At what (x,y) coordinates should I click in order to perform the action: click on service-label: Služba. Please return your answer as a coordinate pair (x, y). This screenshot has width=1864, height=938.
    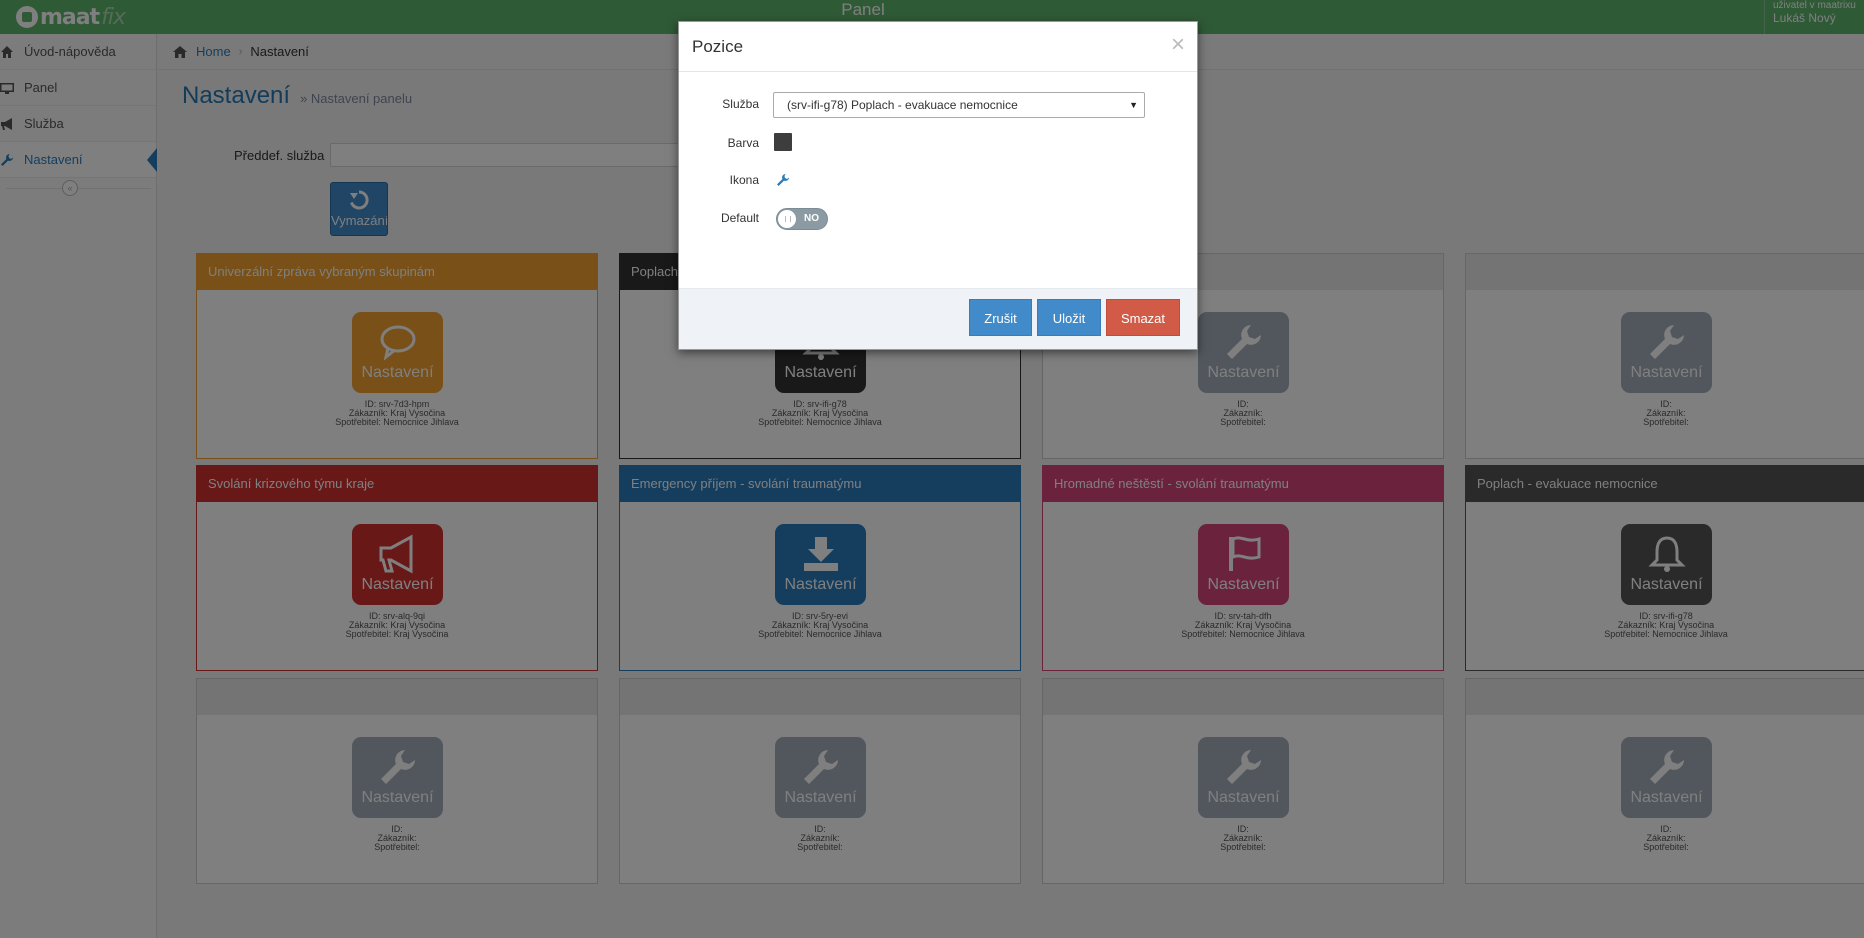
    Looking at the image, I should click on (740, 104).